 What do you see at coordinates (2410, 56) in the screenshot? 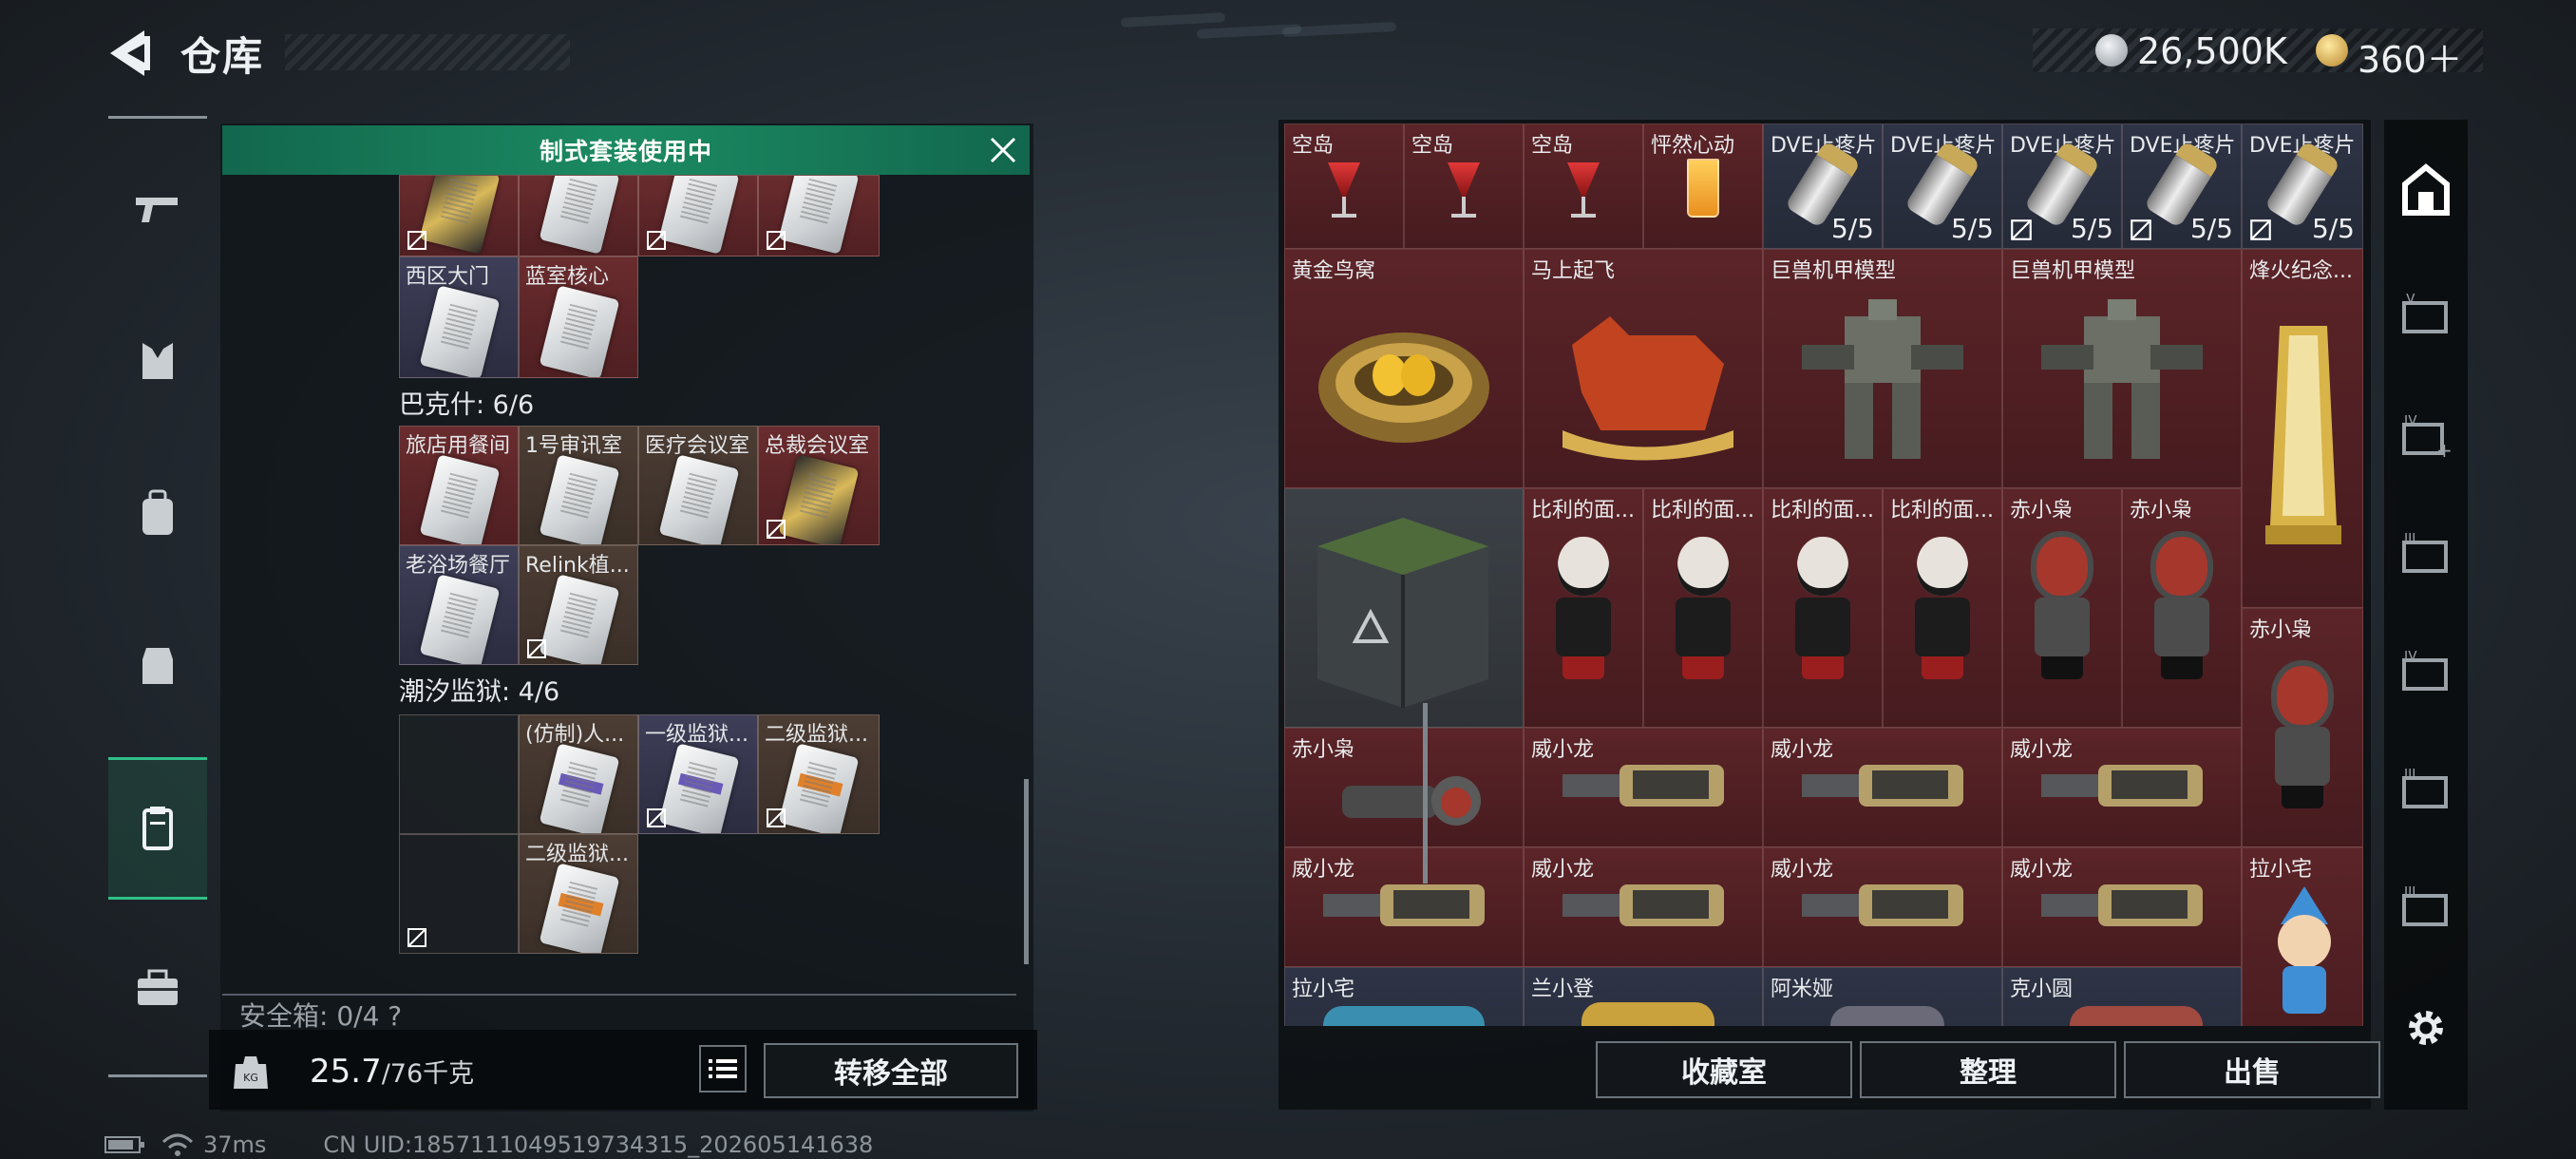
I see `currency-gold-amount: 360＋` at bounding box center [2410, 56].